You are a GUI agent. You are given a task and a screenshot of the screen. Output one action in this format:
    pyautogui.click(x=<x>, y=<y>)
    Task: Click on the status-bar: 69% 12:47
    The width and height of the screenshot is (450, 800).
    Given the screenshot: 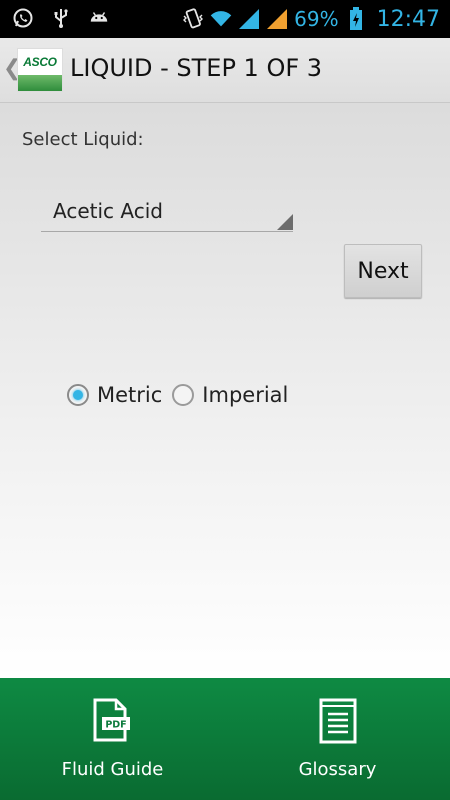 What is the action you would take?
    pyautogui.click(x=225, y=19)
    